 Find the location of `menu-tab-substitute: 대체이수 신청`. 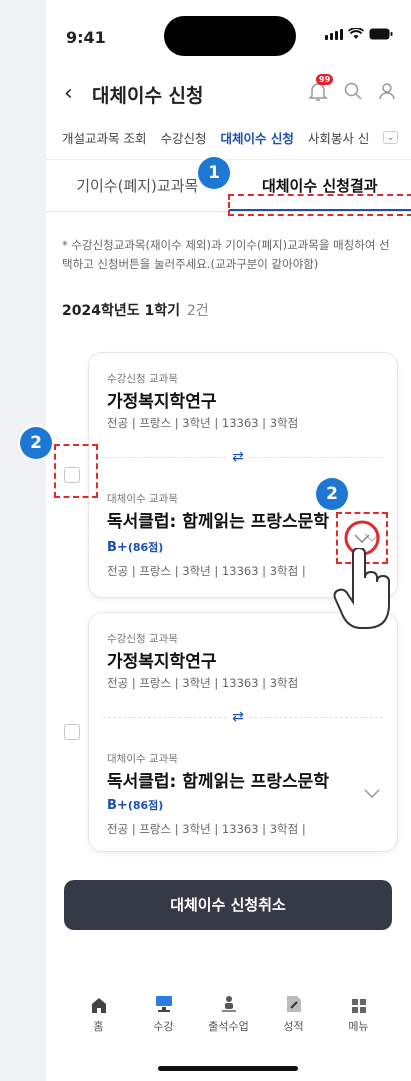

menu-tab-substitute: 대체이수 신청 is located at coordinates (257, 137).